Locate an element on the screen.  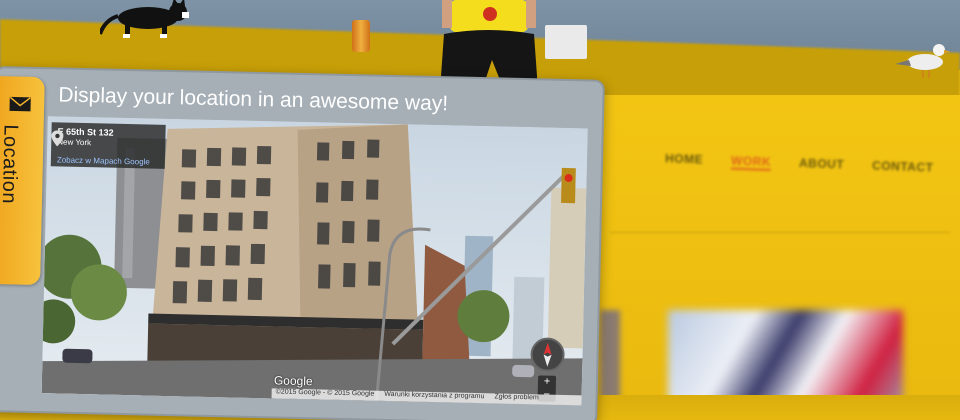
terms-link: Warunki korzystania z programu is located at coordinates (434, 397).